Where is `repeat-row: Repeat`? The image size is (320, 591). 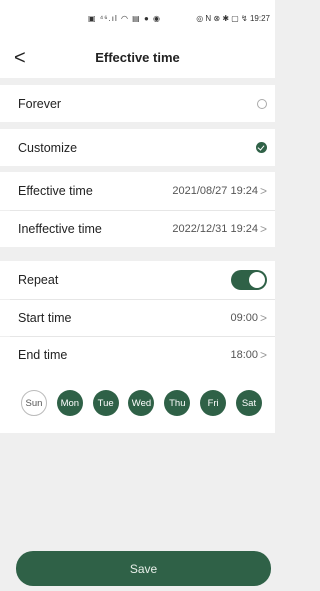
repeat-row: Repeat is located at coordinates (137, 280).